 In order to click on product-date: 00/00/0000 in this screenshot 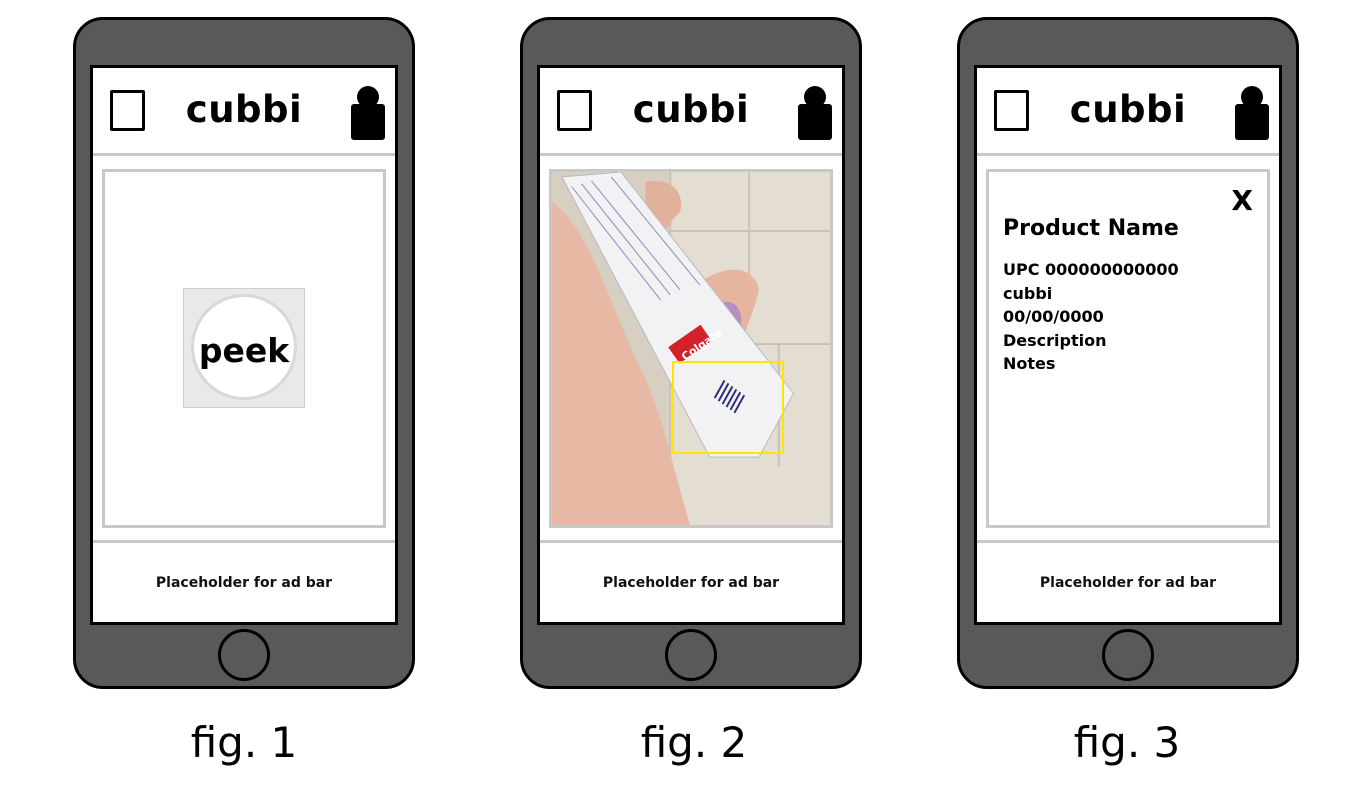, I will do `click(1053, 316)`.